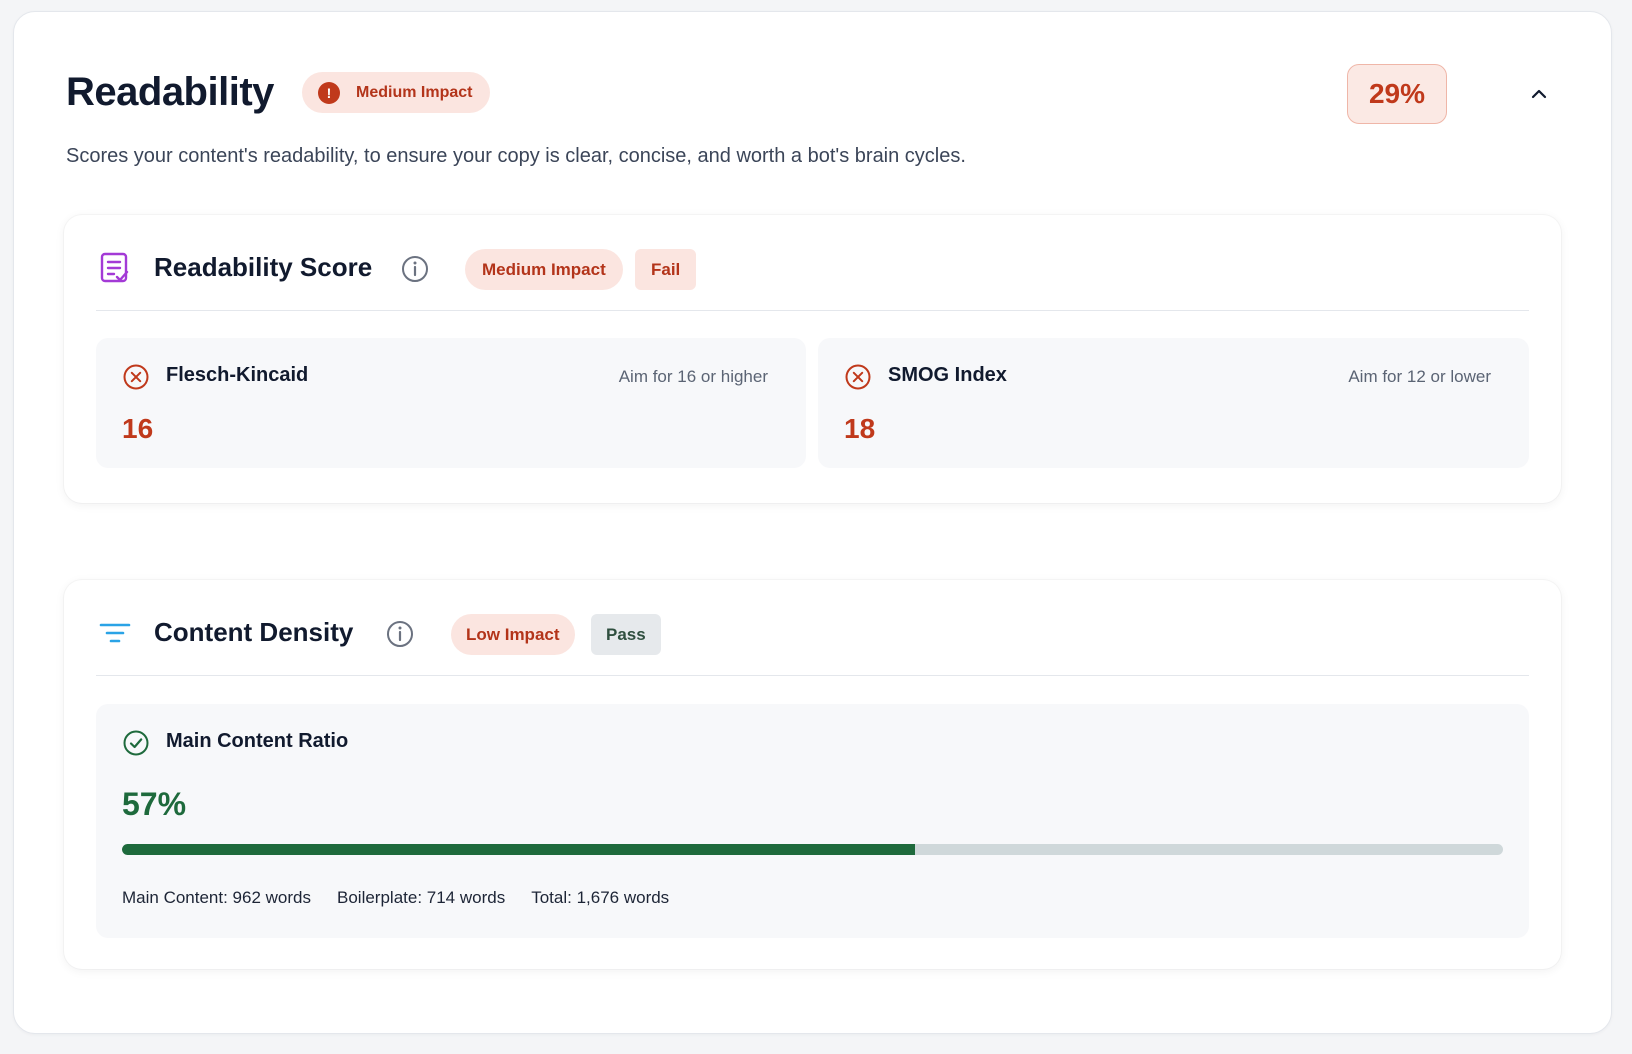 The width and height of the screenshot is (1632, 1054). Describe the element at coordinates (860, 428) in the screenshot. I see `metric-value: 18` at that location.